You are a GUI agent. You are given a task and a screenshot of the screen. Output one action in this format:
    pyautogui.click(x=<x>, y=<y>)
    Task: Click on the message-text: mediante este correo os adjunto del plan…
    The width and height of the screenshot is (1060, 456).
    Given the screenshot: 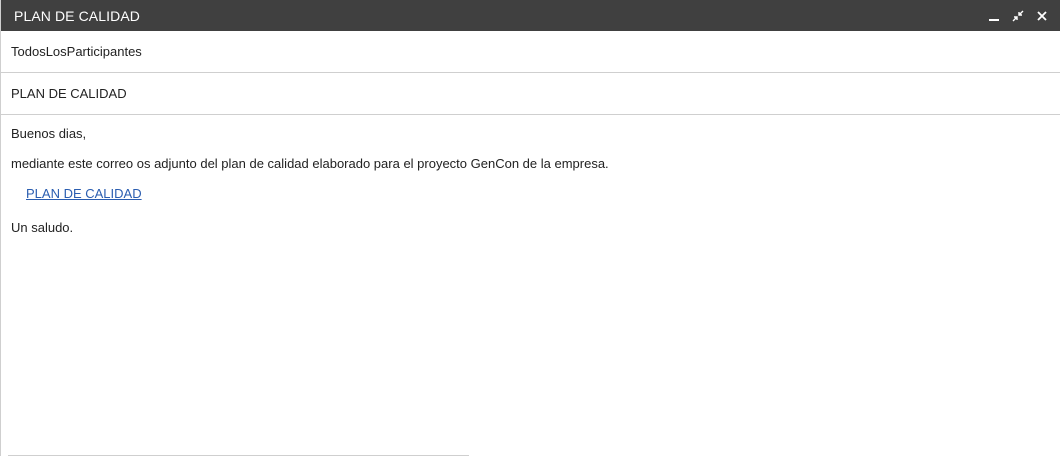 What is the action you would take?
    pyautogui.click(x=310, y=163)
    